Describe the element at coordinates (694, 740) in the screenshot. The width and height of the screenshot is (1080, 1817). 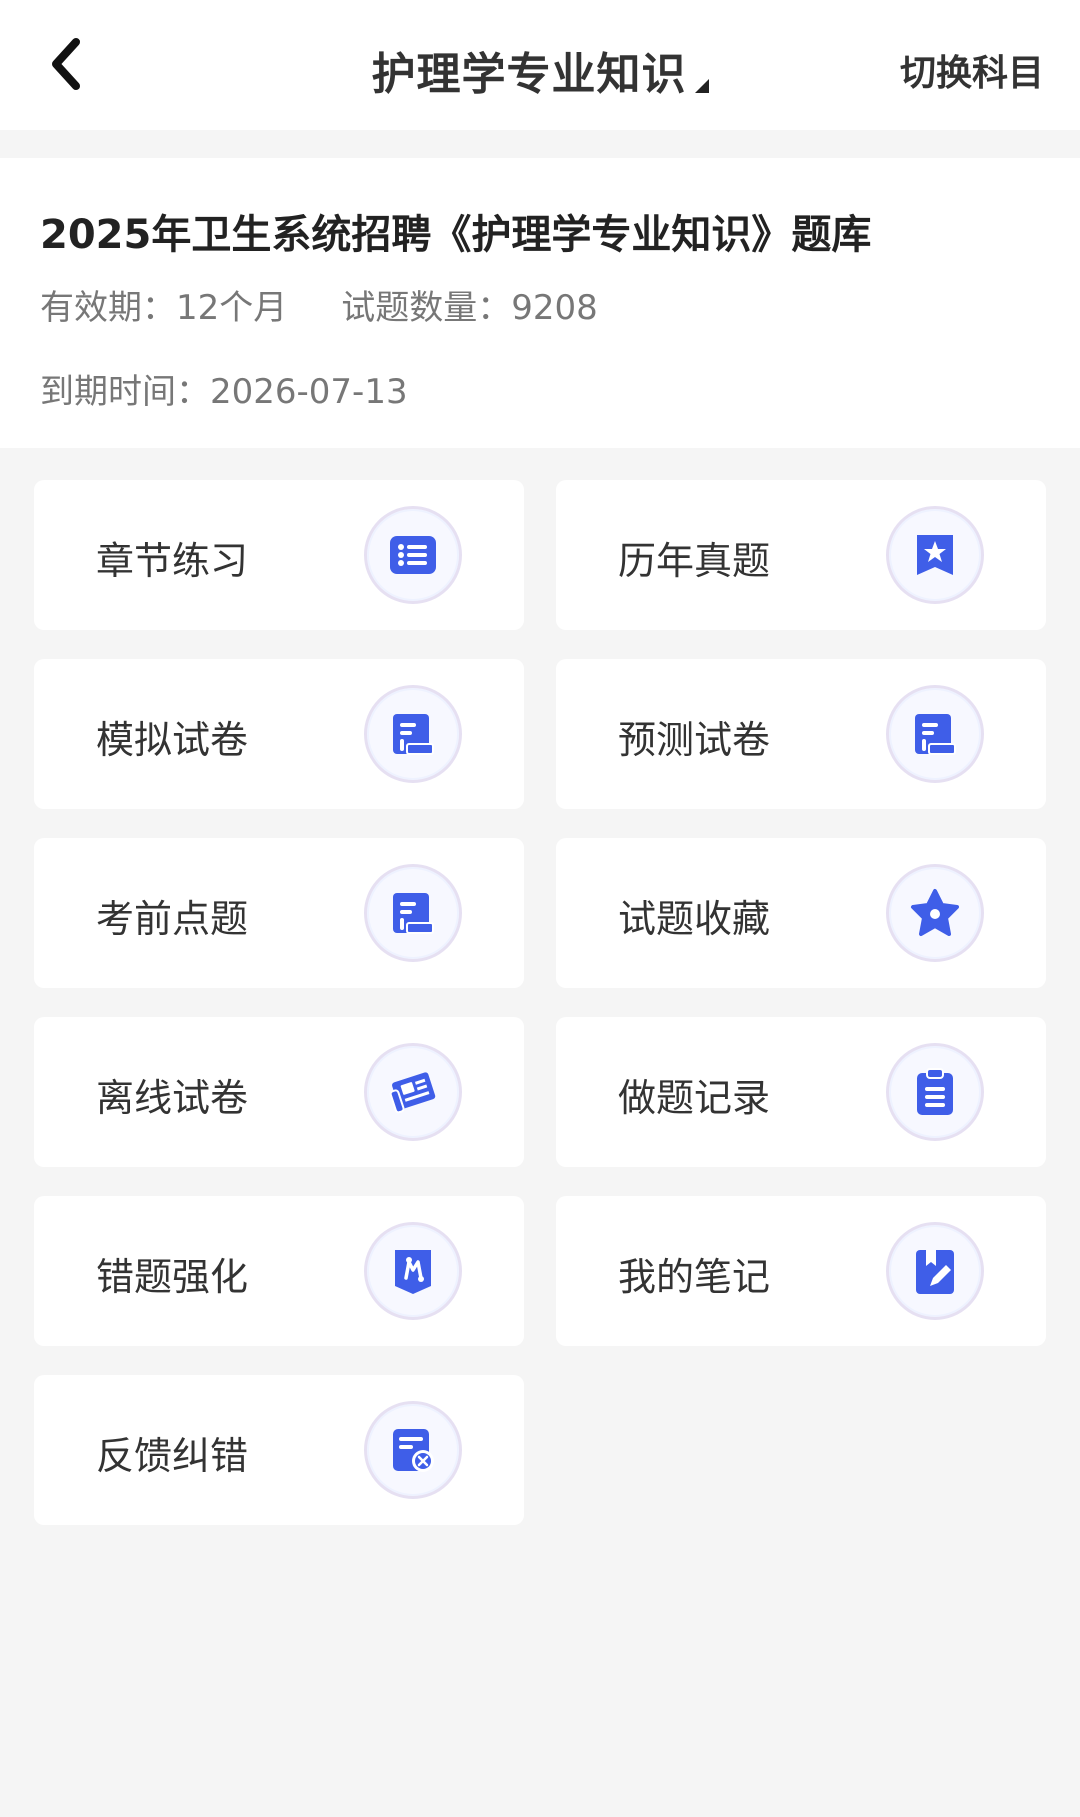
I see `menu-card-label: 预测试卷` at that location.